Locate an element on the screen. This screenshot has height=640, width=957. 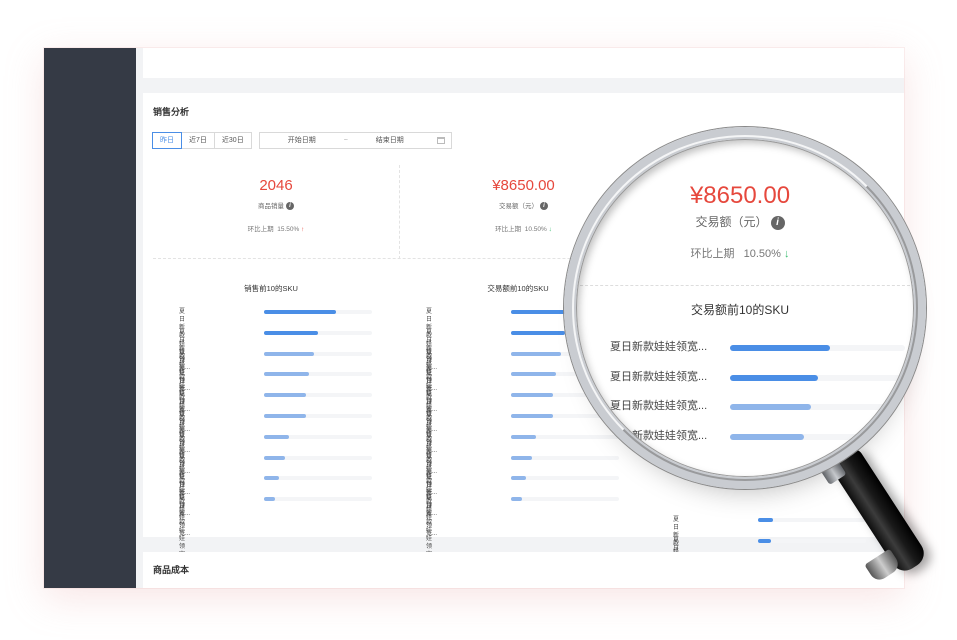
date-filter: 昨日 近7日 近30日 开始日期 ~ 结束日期 is located at coordinates (302, 140).